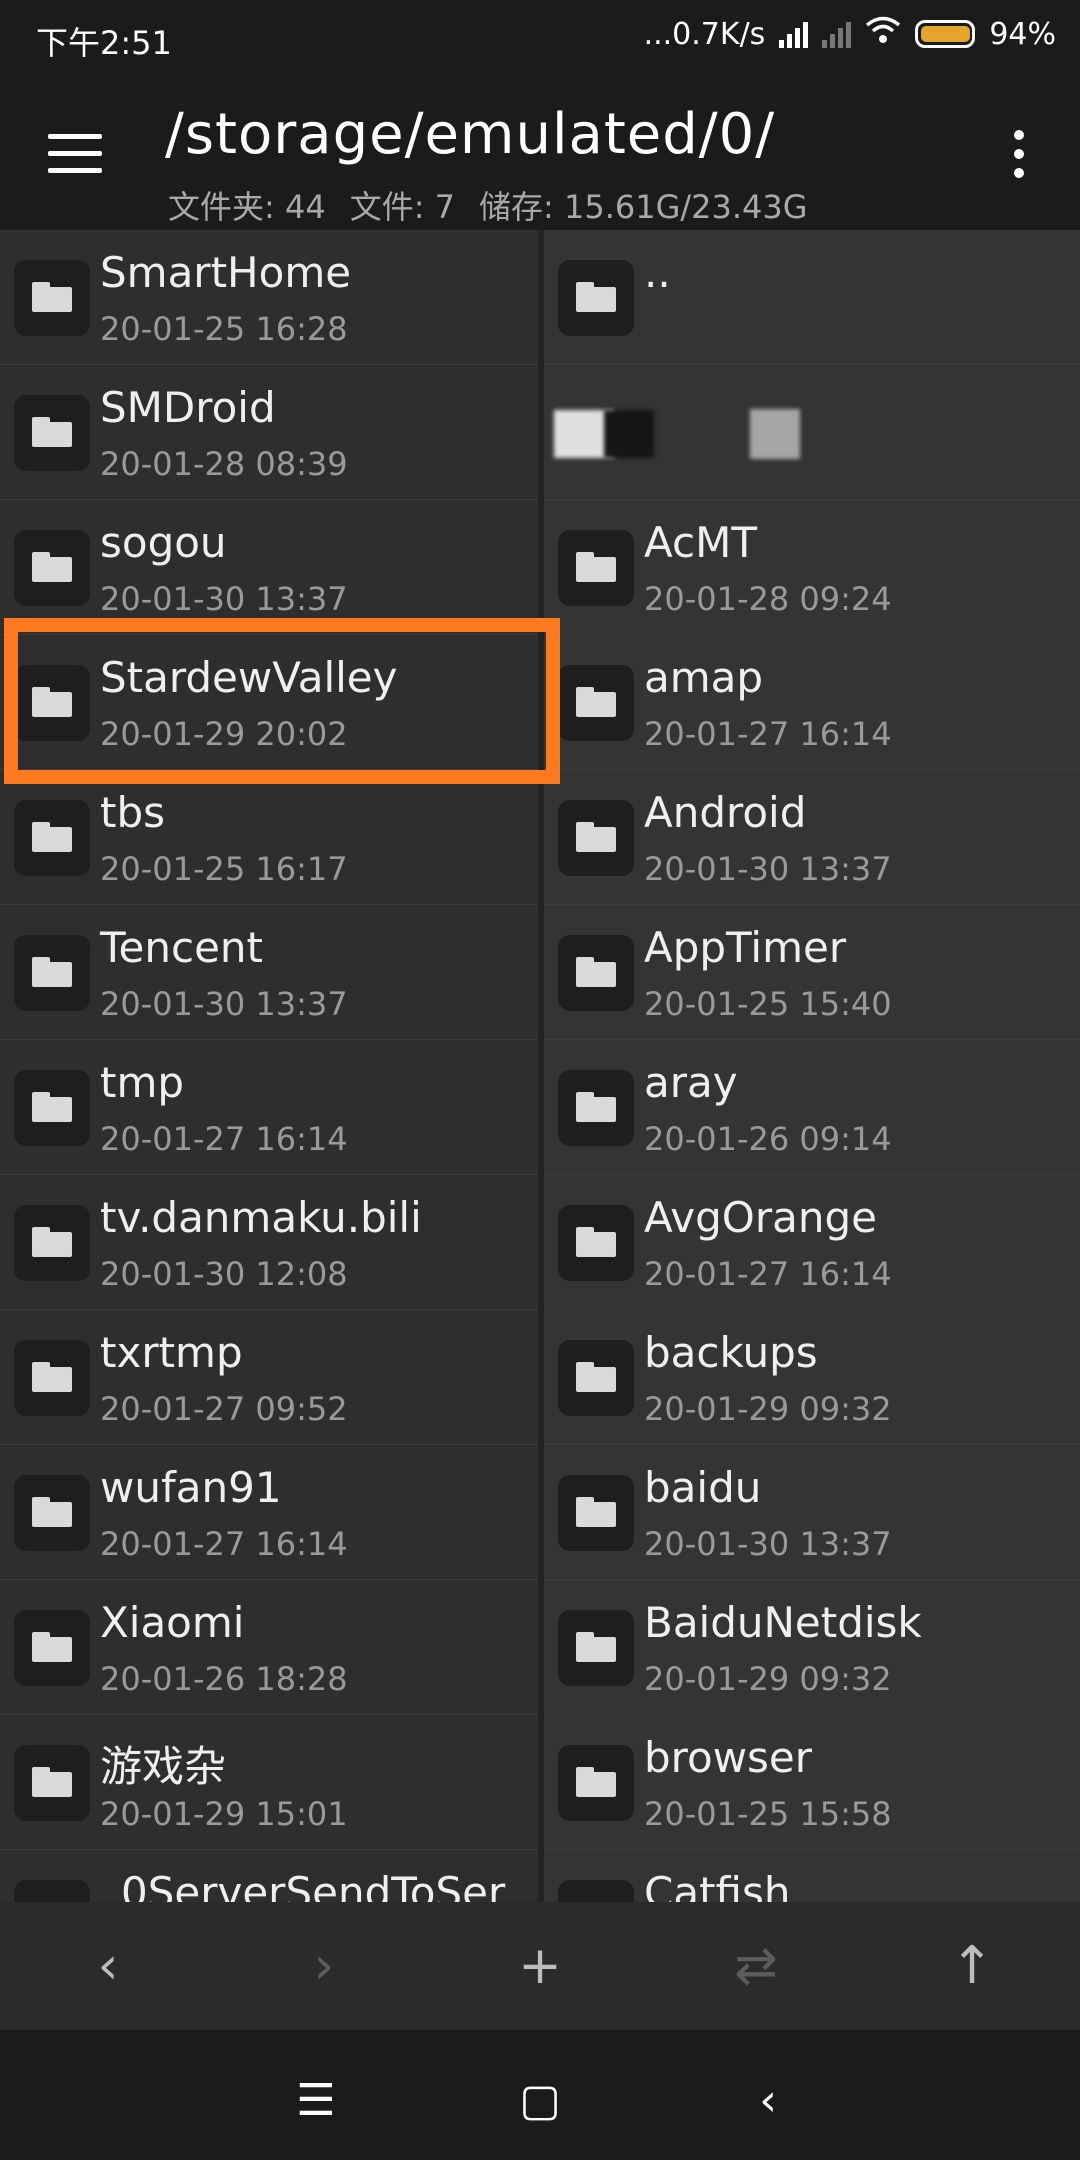  I want to click on more-options-icon, so click(1019, 154).